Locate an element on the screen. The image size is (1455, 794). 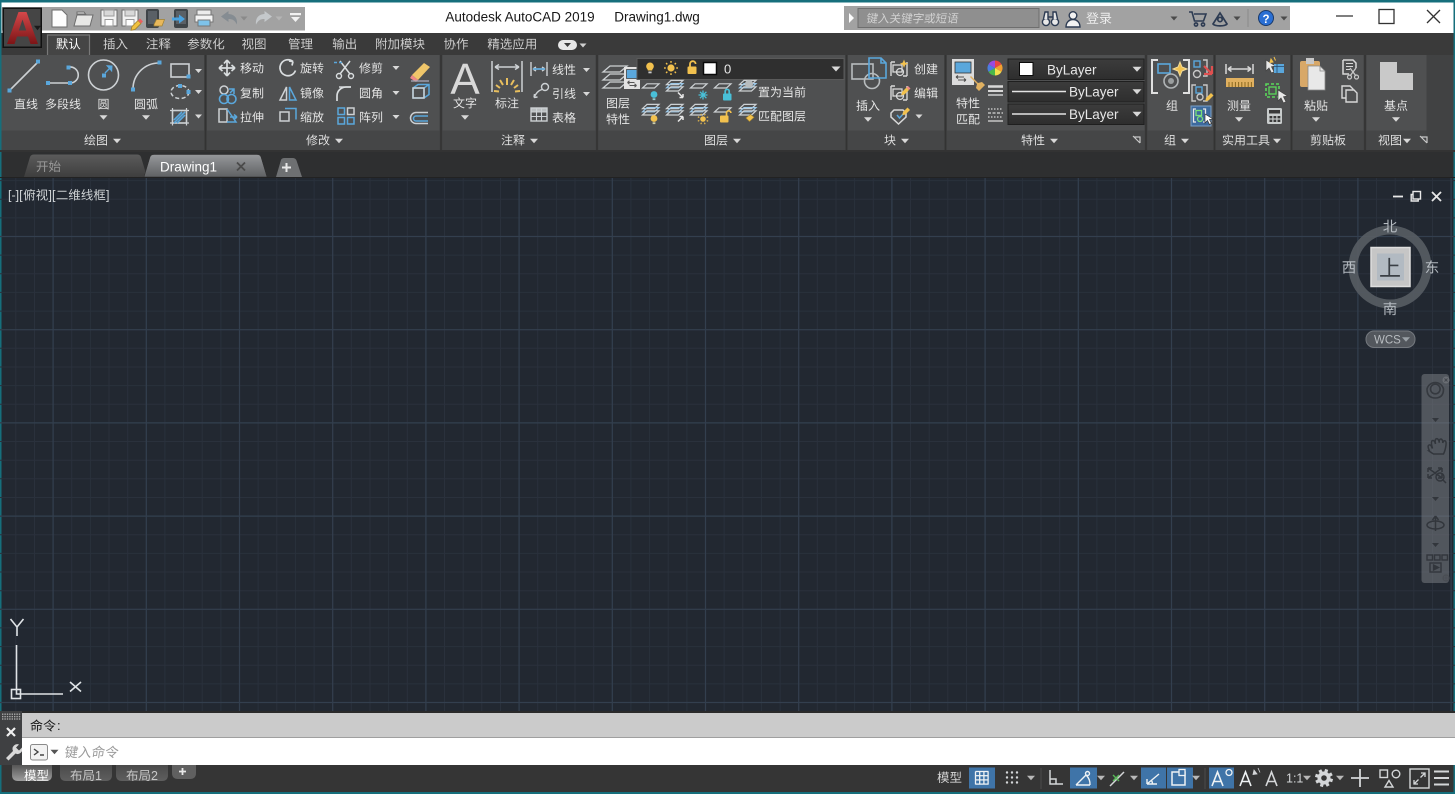
svg-text: 1 is located at coordinates (98, 776).